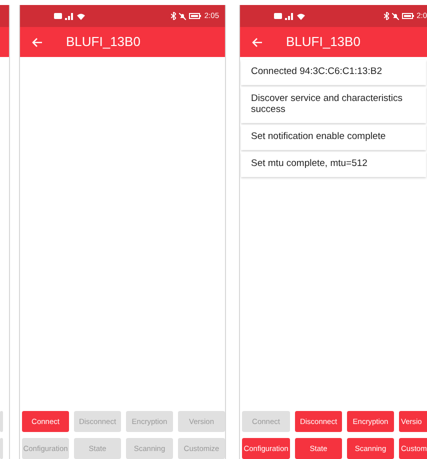 Image resolution: width=427 pixels, height=459 pixels. I want to click on log-message: Discover service and characteristics success, so click(333, 104).